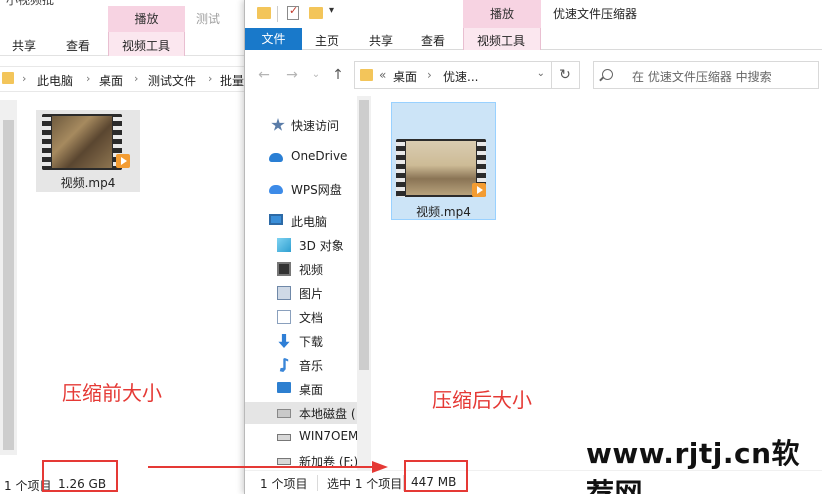 The width and height of the screenshot is (822, 494). Describe the element at coordinates (123, 161) in the screenshot. I see `play-badge-icon` at that location.